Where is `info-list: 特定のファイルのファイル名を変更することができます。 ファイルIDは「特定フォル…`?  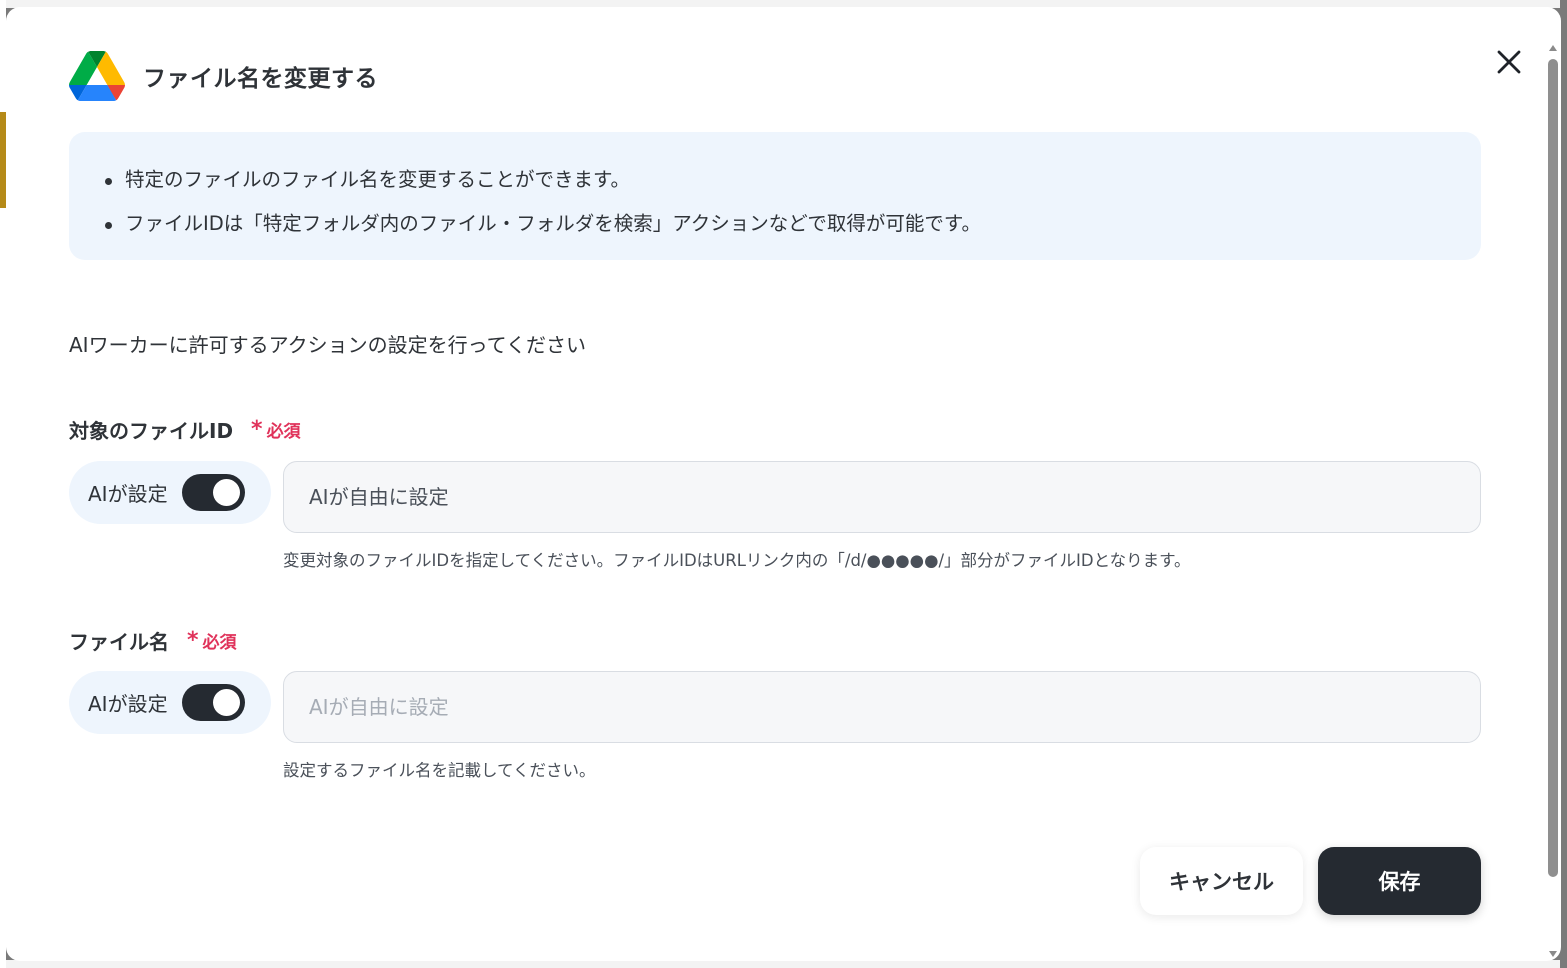 info-list: 特定のファイルのファイル名を変更することができます。 ファイルIDは「特定フォル… is located at coordinates (792, 202).